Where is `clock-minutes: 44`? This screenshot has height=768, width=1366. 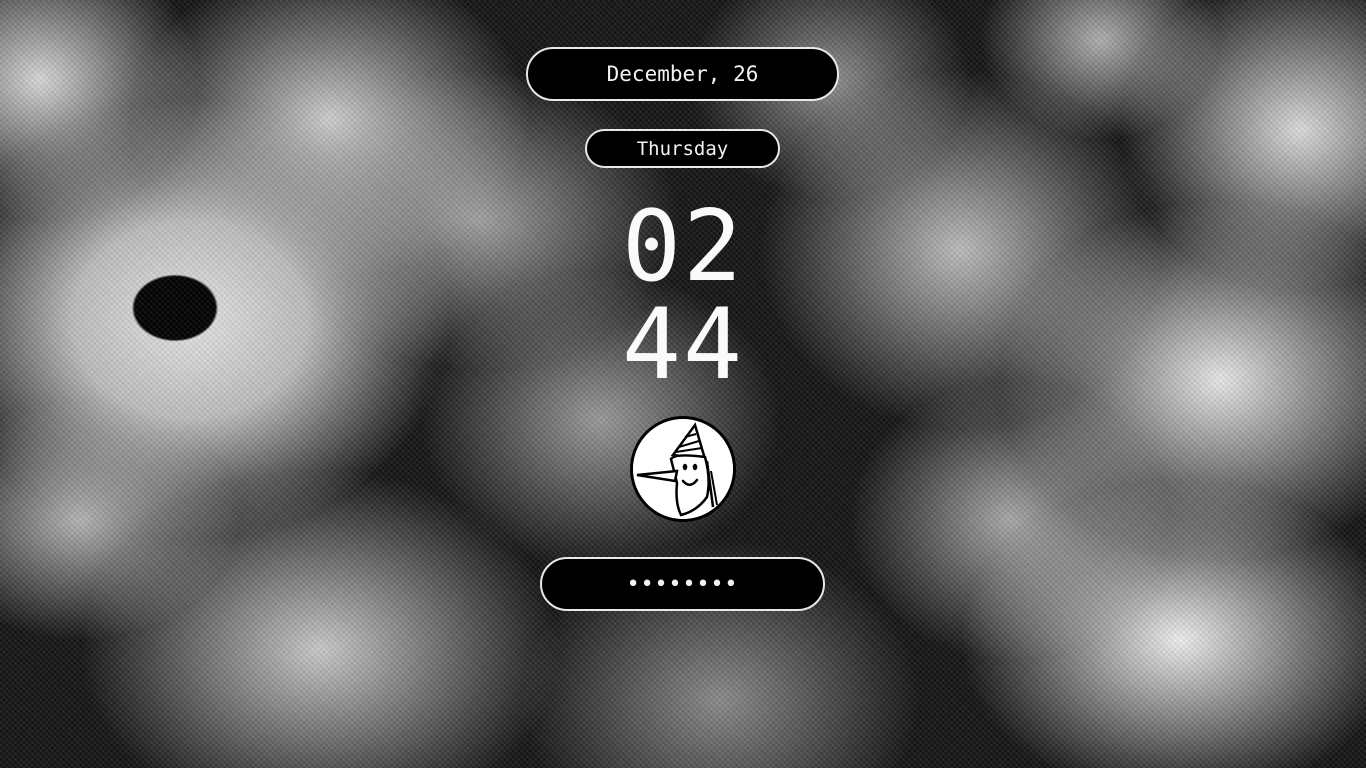
clock-minutes: 44 is located at coordinates (682, 345).